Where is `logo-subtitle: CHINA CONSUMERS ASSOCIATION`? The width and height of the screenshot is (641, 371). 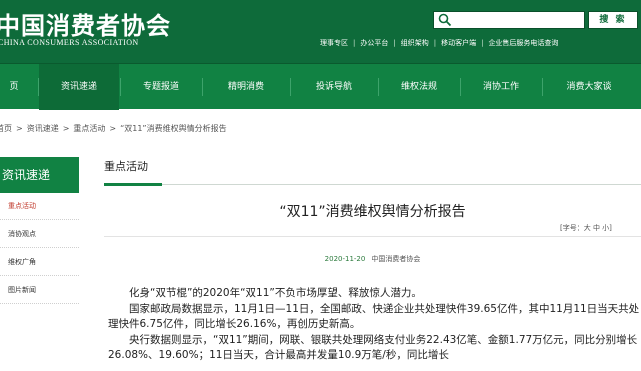
logo-subtitle: CHINA CONSUMERS ASSOCIATION is located at coordinates (69, 42).